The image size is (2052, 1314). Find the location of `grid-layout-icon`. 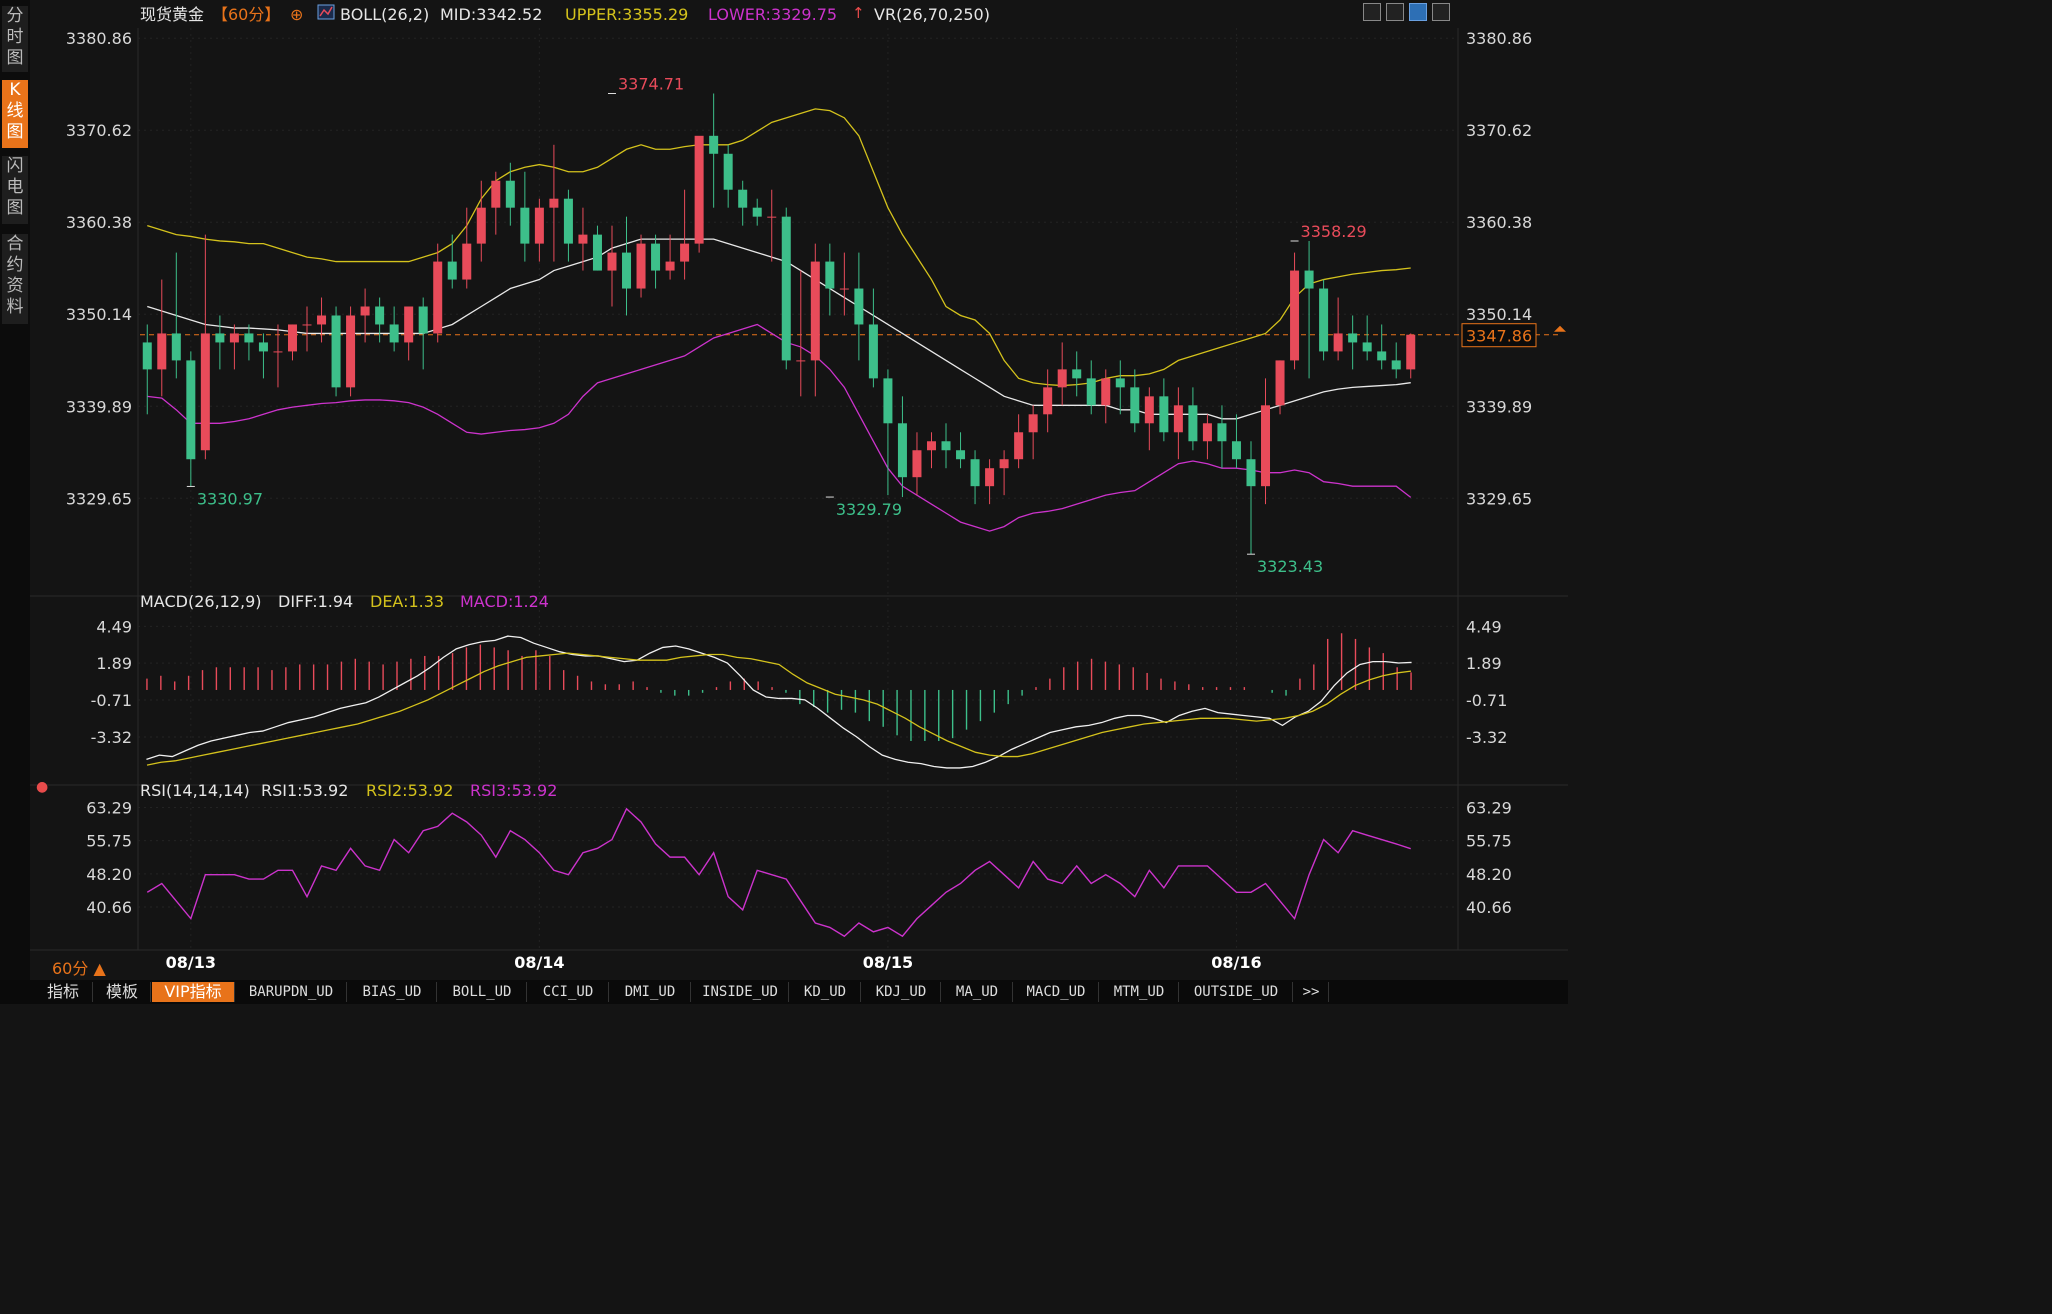

grid-layout-icon is located at coordinates (1395, 12).